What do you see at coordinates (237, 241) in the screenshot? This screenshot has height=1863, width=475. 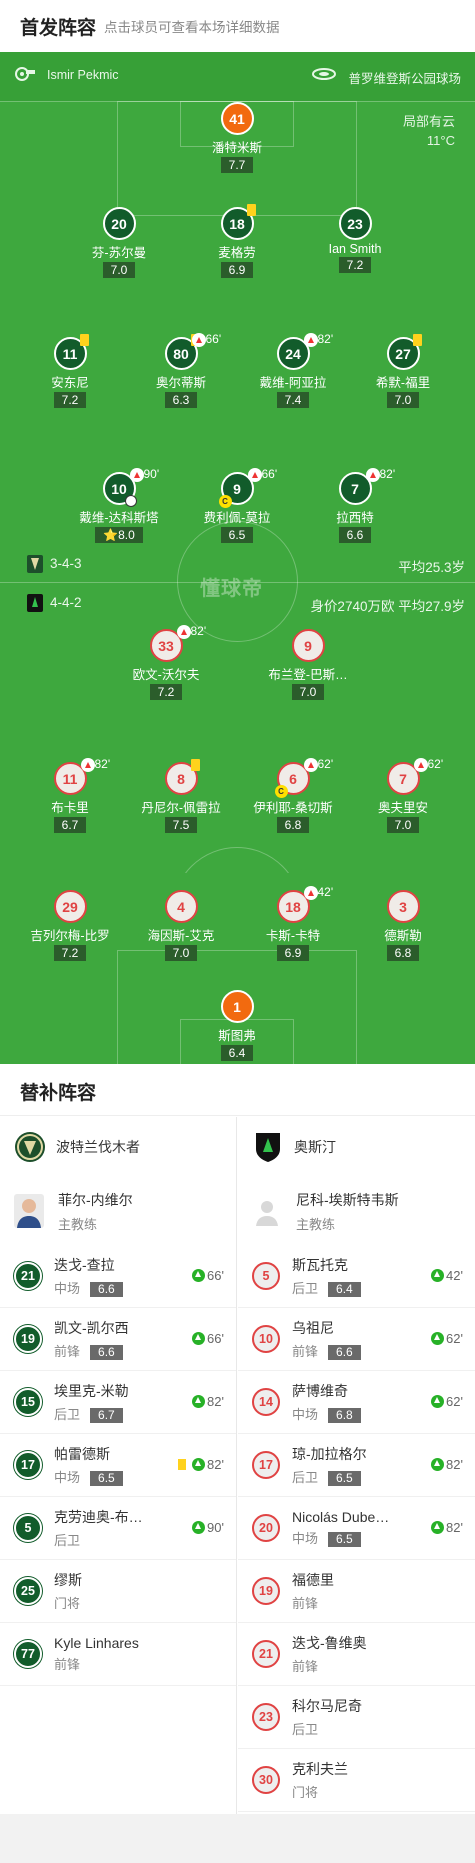 I see `home-player: 18 麦格劳 6.9` at bounding box center [237, 241].